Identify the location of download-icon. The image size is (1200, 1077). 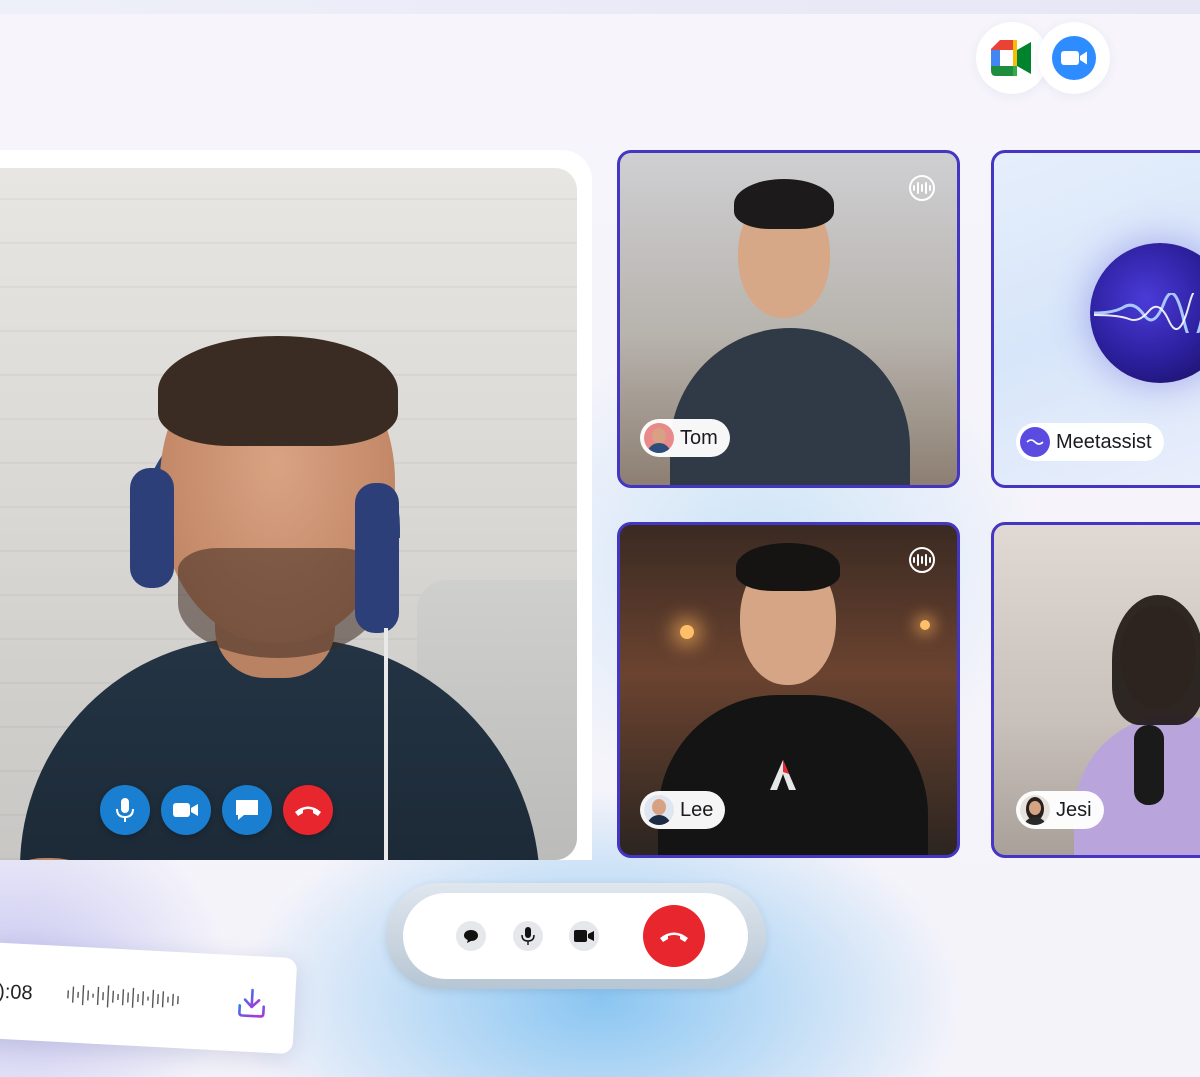
(252, 1003).